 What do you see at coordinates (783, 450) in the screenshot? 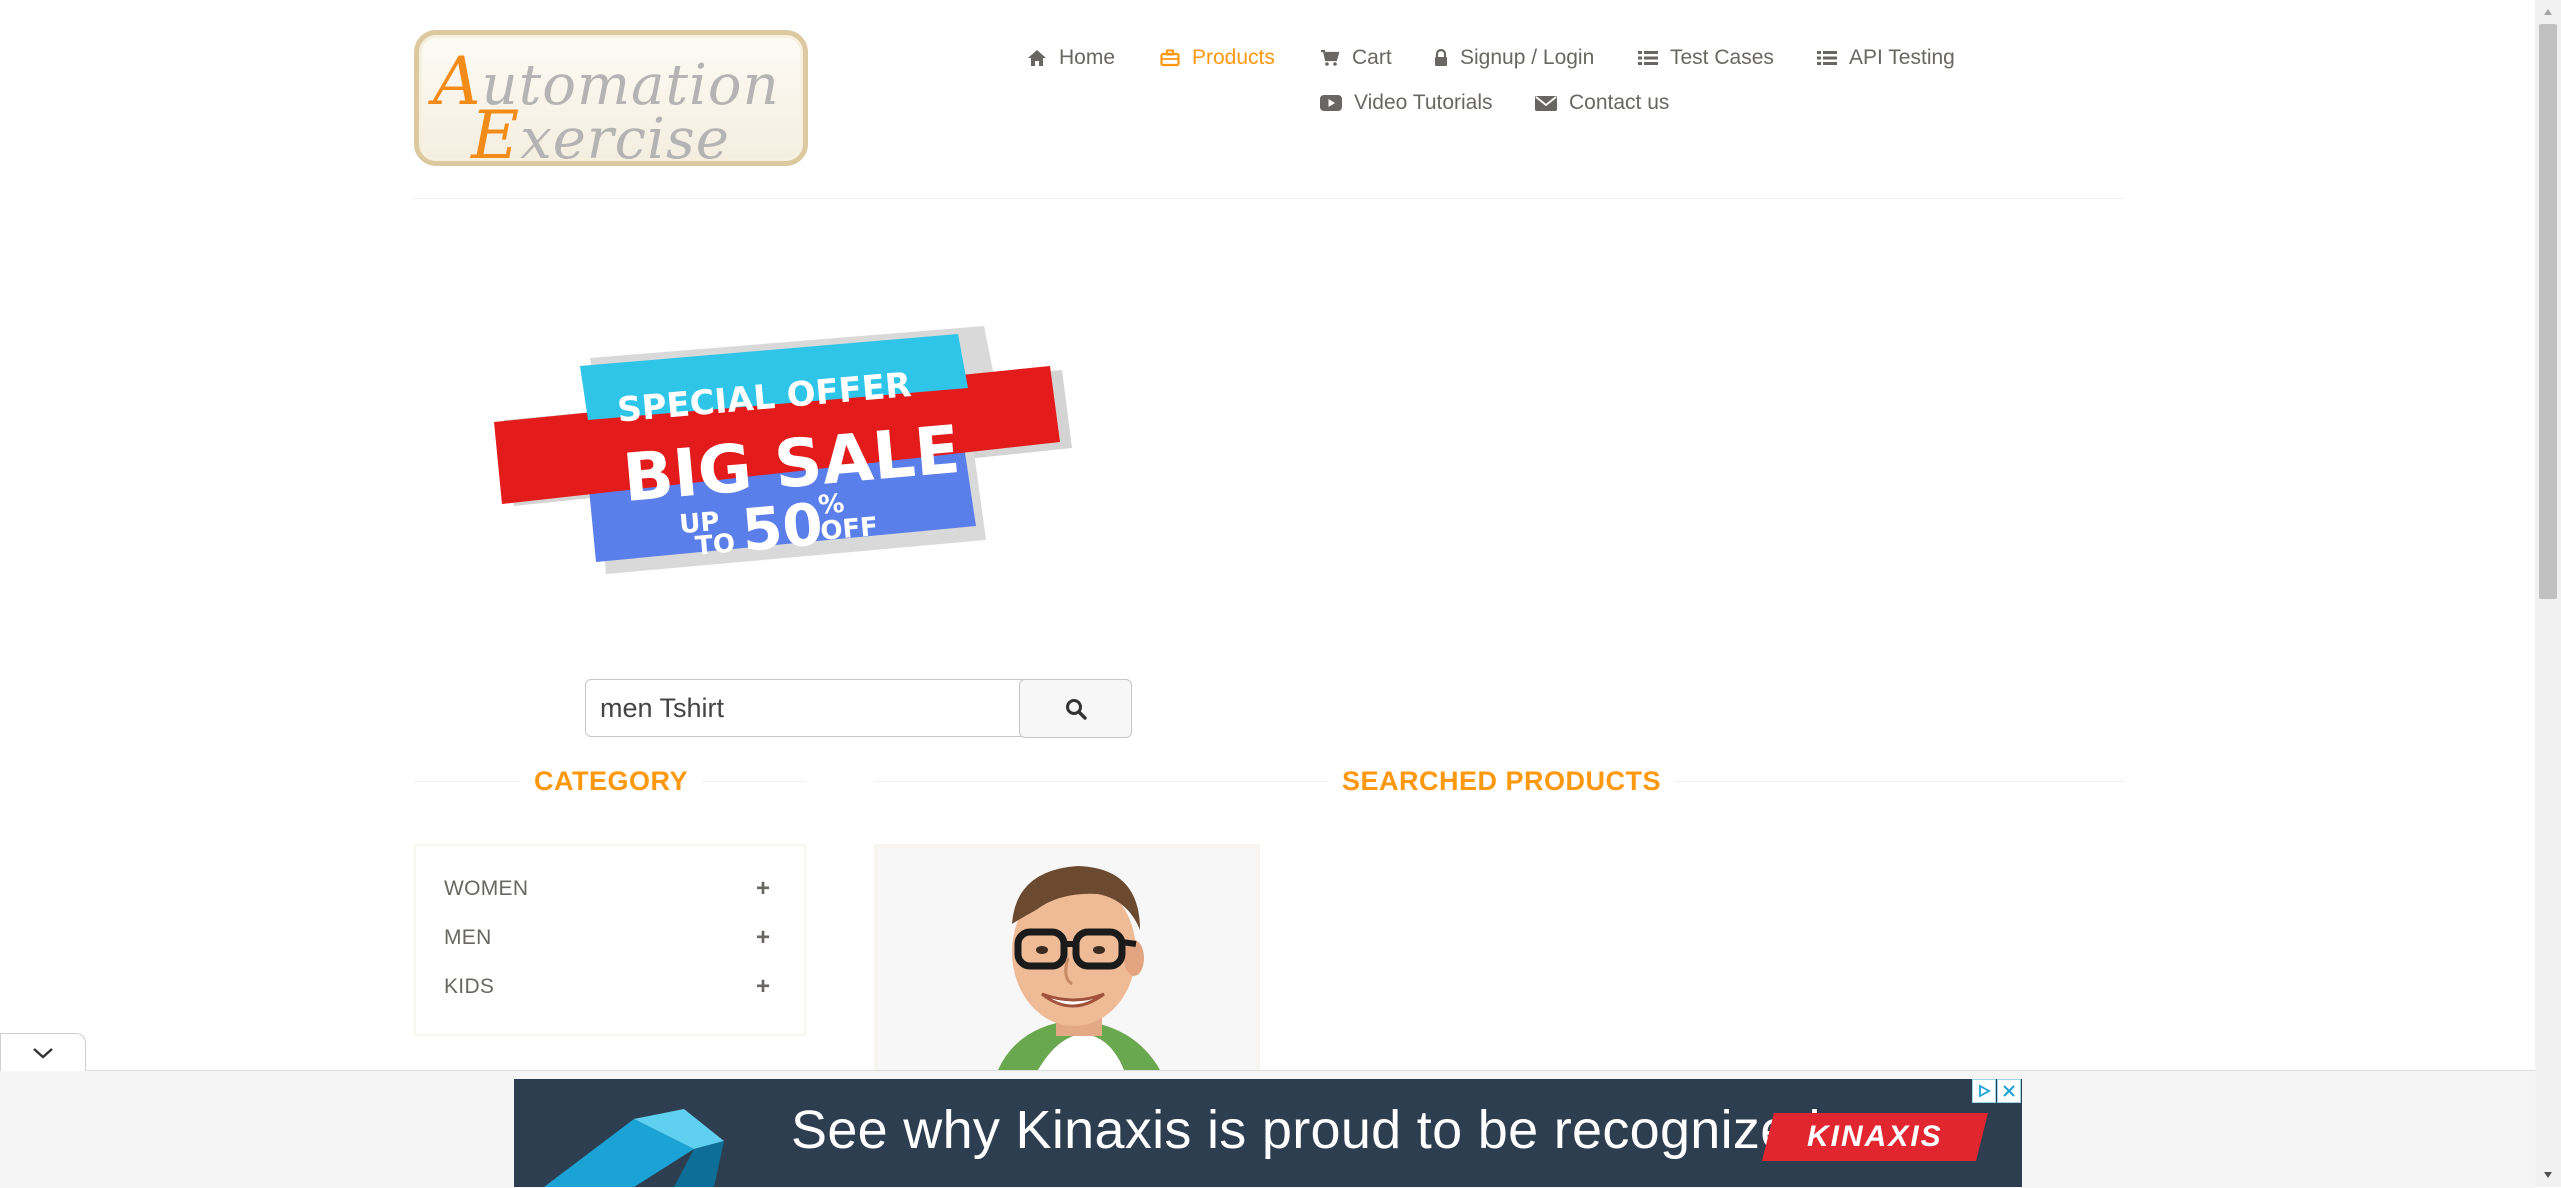
I see `sale-banner-graphic: SPECIAL OFFER BIG SALE UP TO 50 % OFF` at bounding box center [783, 450].